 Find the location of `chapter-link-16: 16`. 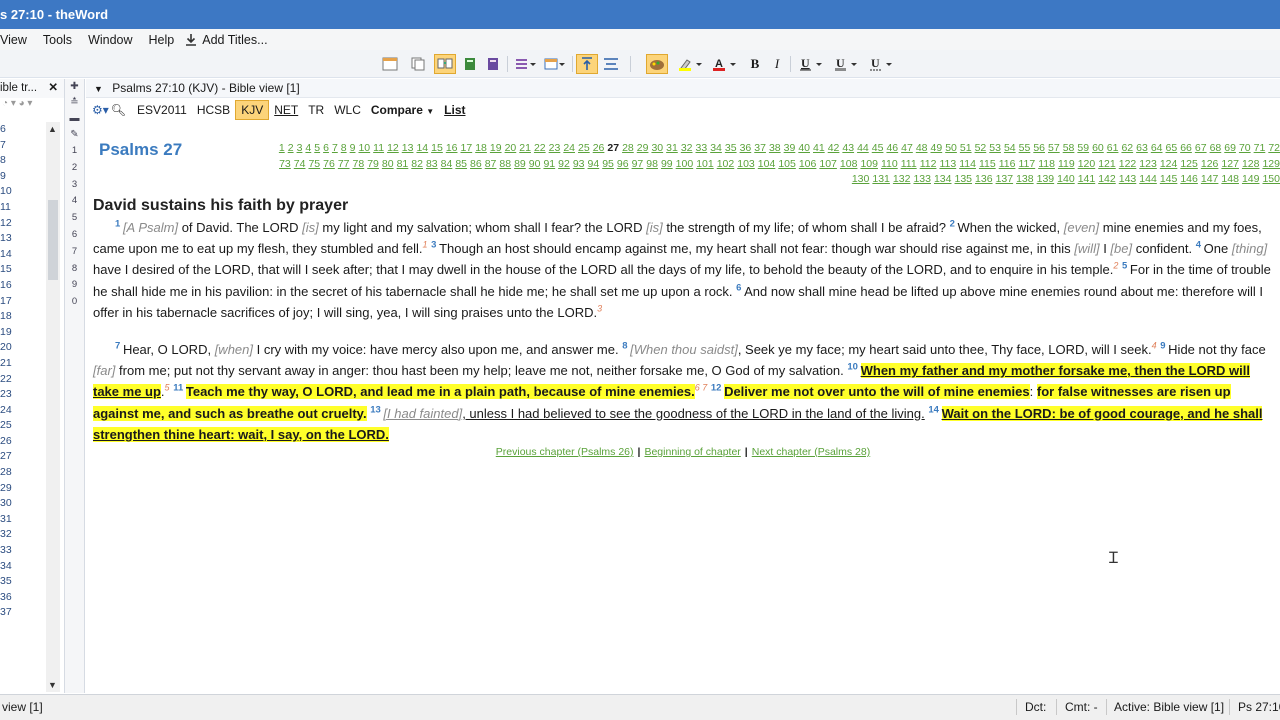

chapter-link-16: 16 is located at coordinates (452, 148).